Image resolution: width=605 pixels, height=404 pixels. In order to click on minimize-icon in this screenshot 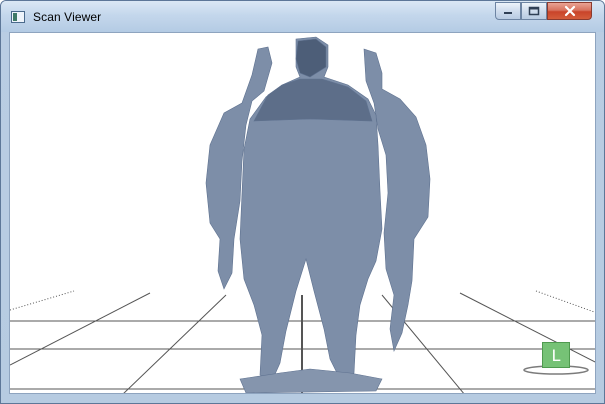, I will do `click(508, 13)`.